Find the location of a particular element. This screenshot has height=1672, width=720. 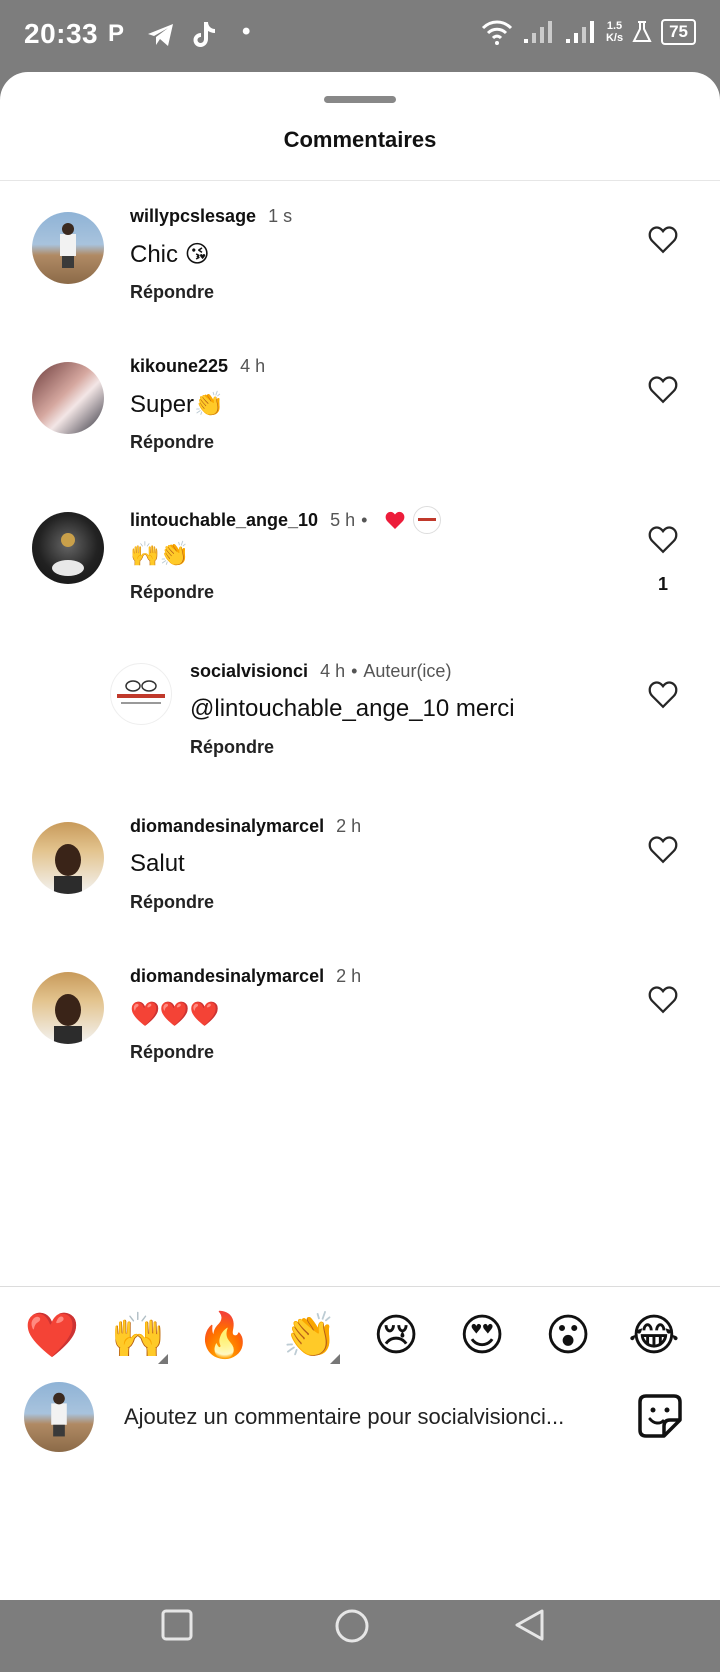

drag-handle is located at coordinates (360, 99).